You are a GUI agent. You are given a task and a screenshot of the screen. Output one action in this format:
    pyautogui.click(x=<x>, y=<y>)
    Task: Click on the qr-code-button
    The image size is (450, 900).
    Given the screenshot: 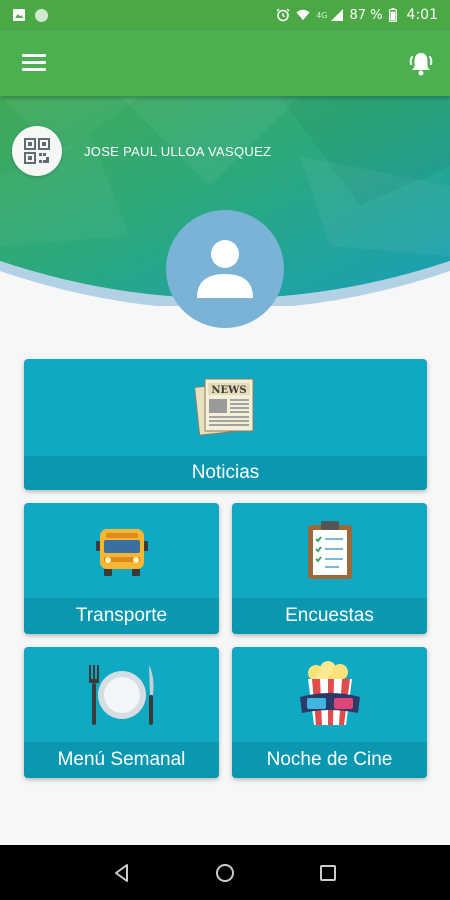 What is the action you would take?
    pyautogui.click(x=37, y=151)
    